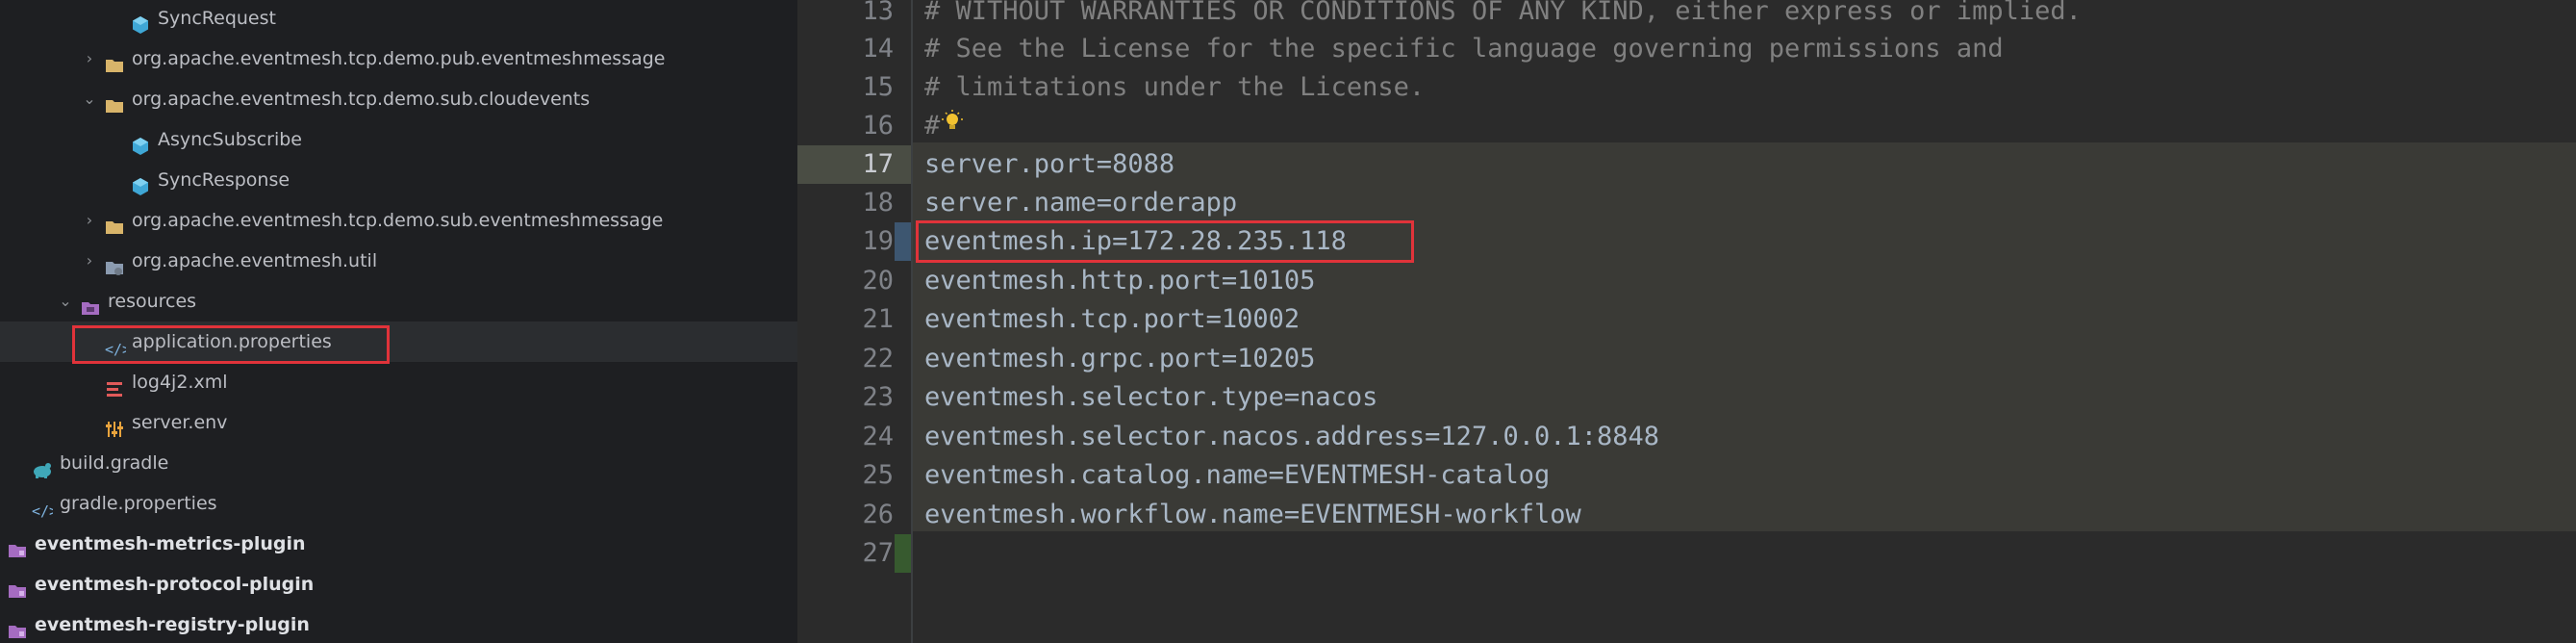 This screenshot has height=643, width=2576. I want to click on line-number: 25, so click(878, 475).